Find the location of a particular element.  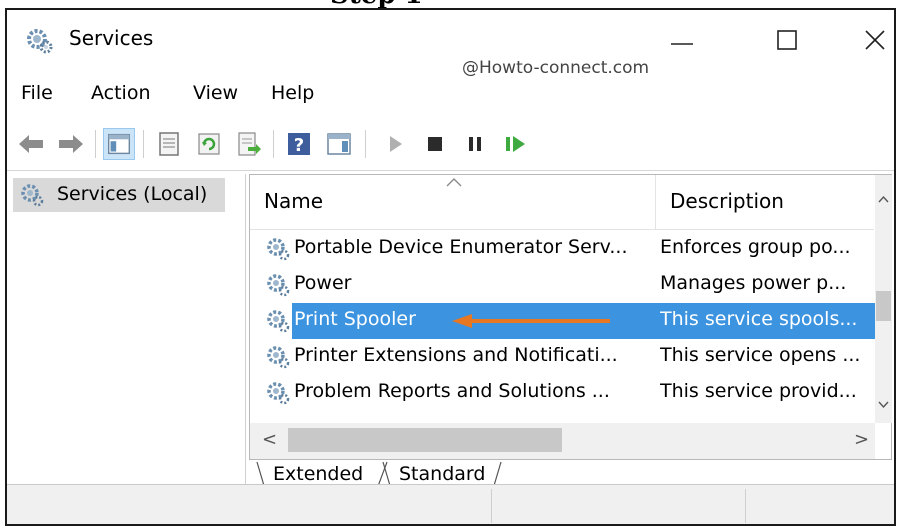

start-service-icon is located at coordinates (395, 144).